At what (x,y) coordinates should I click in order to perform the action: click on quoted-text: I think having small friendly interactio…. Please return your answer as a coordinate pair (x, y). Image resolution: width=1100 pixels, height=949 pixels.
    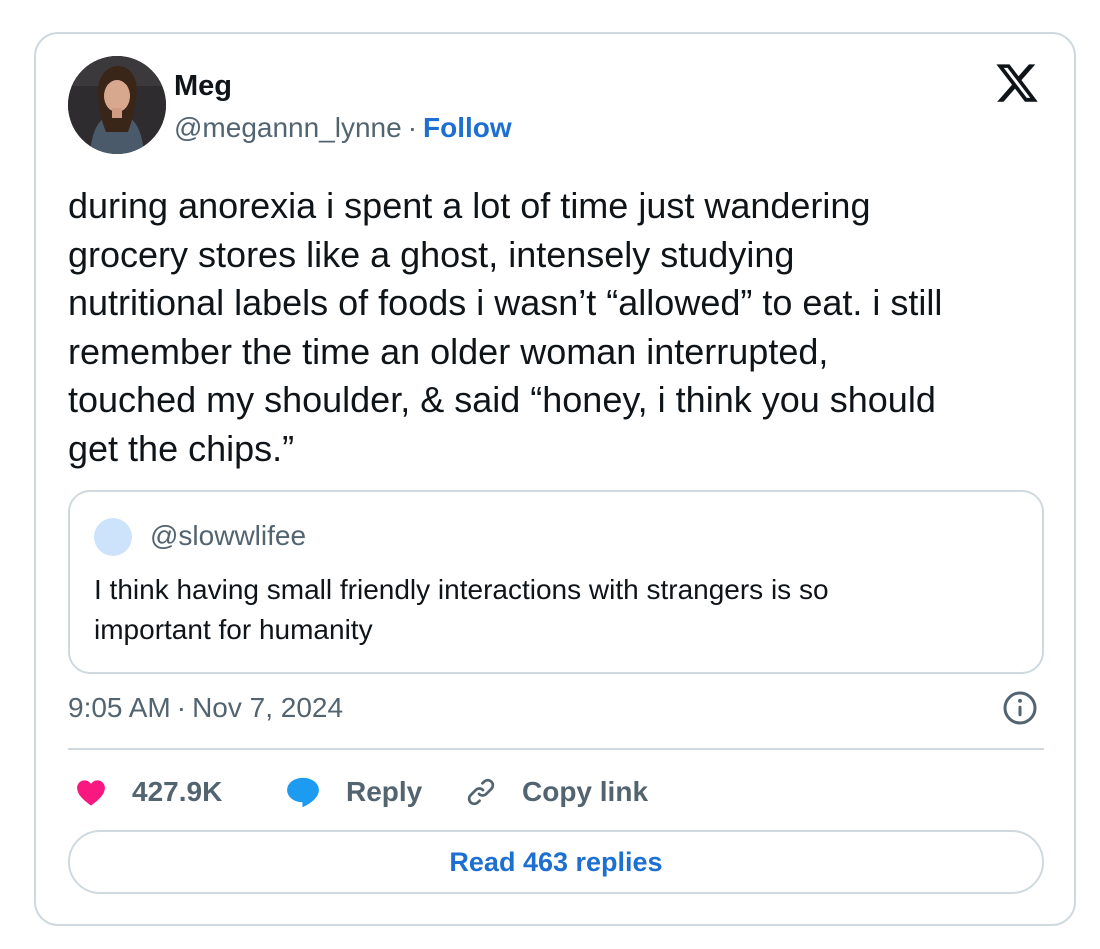
    Looking at the image, I should click on (554, 610).